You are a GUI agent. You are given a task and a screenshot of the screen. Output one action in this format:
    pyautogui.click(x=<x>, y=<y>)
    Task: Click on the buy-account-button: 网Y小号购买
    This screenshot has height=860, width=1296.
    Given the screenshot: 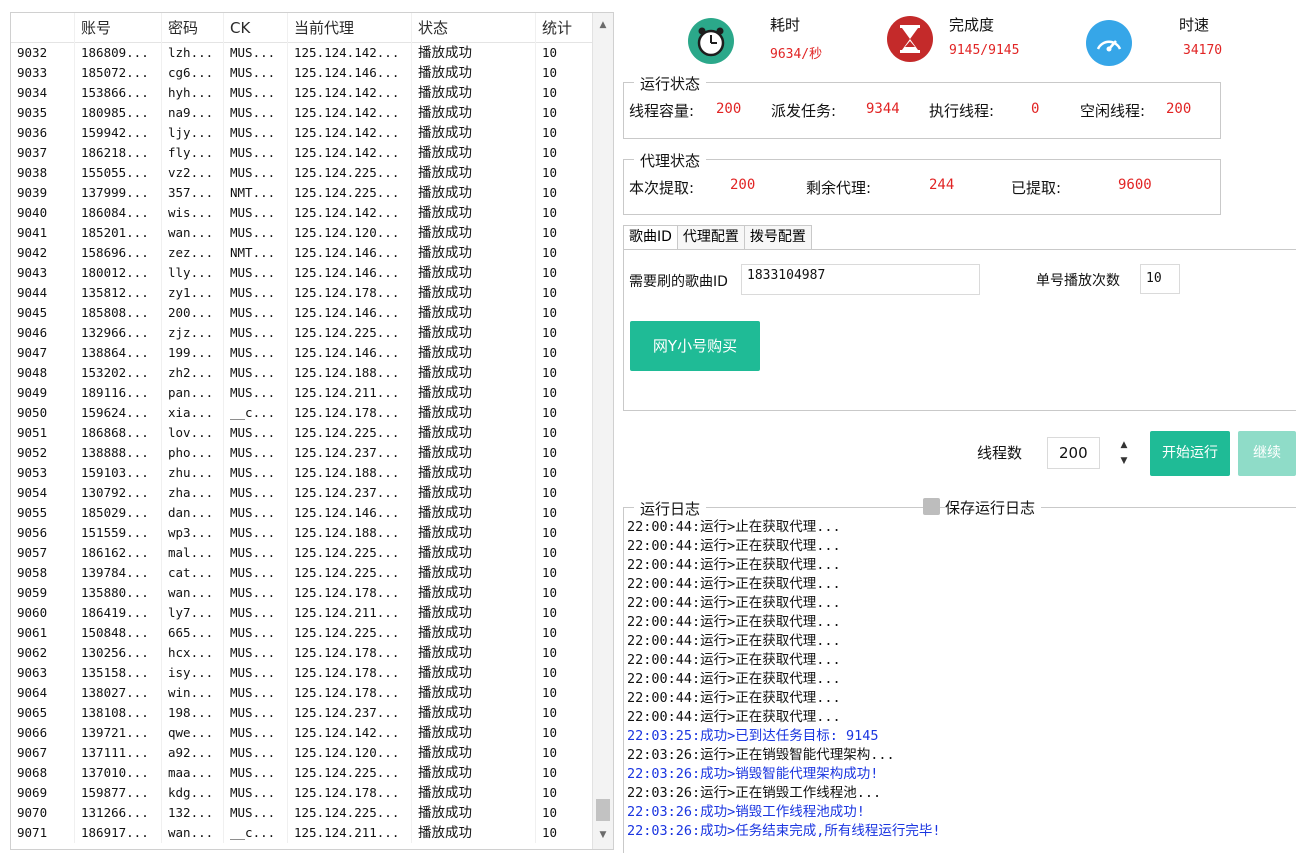 What is the action you would take?
    pyautogui.click(x=695, y=346)
    